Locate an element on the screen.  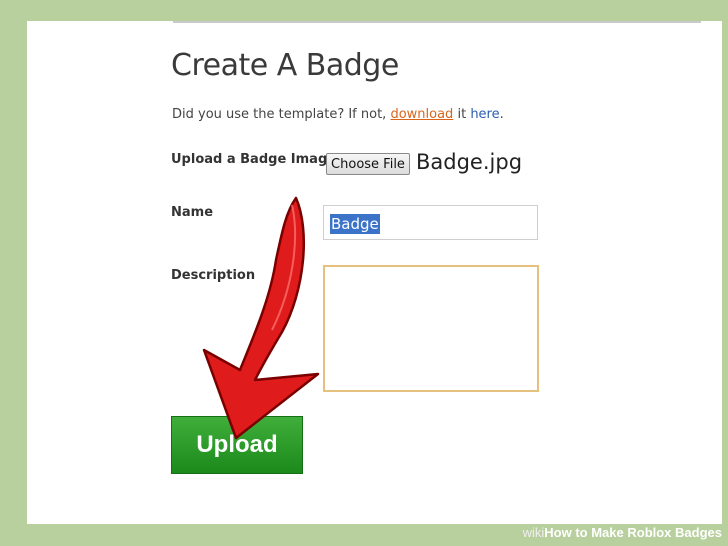
page-title: Create A Badge is located at coordinates (285, 65).